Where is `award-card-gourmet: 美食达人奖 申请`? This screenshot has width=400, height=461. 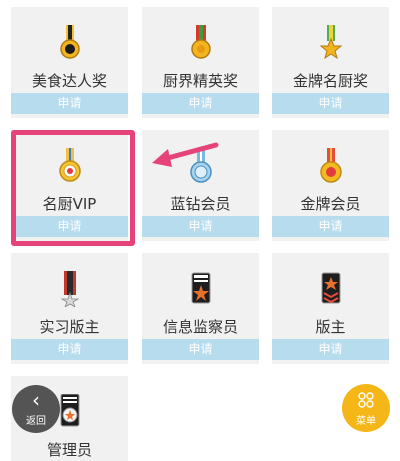
award-card-gourmet: 美食达人奖 申请 is located at coordinates (69, 62).